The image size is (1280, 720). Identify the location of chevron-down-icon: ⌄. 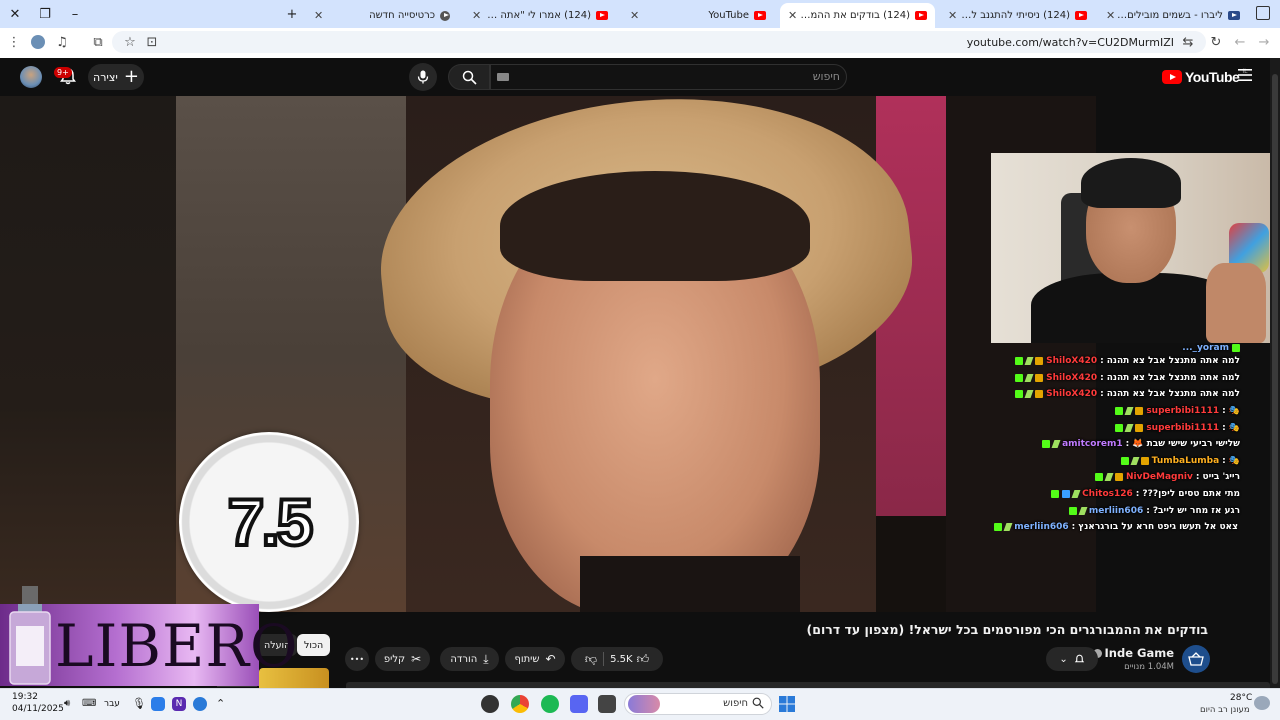
(1063, 659).